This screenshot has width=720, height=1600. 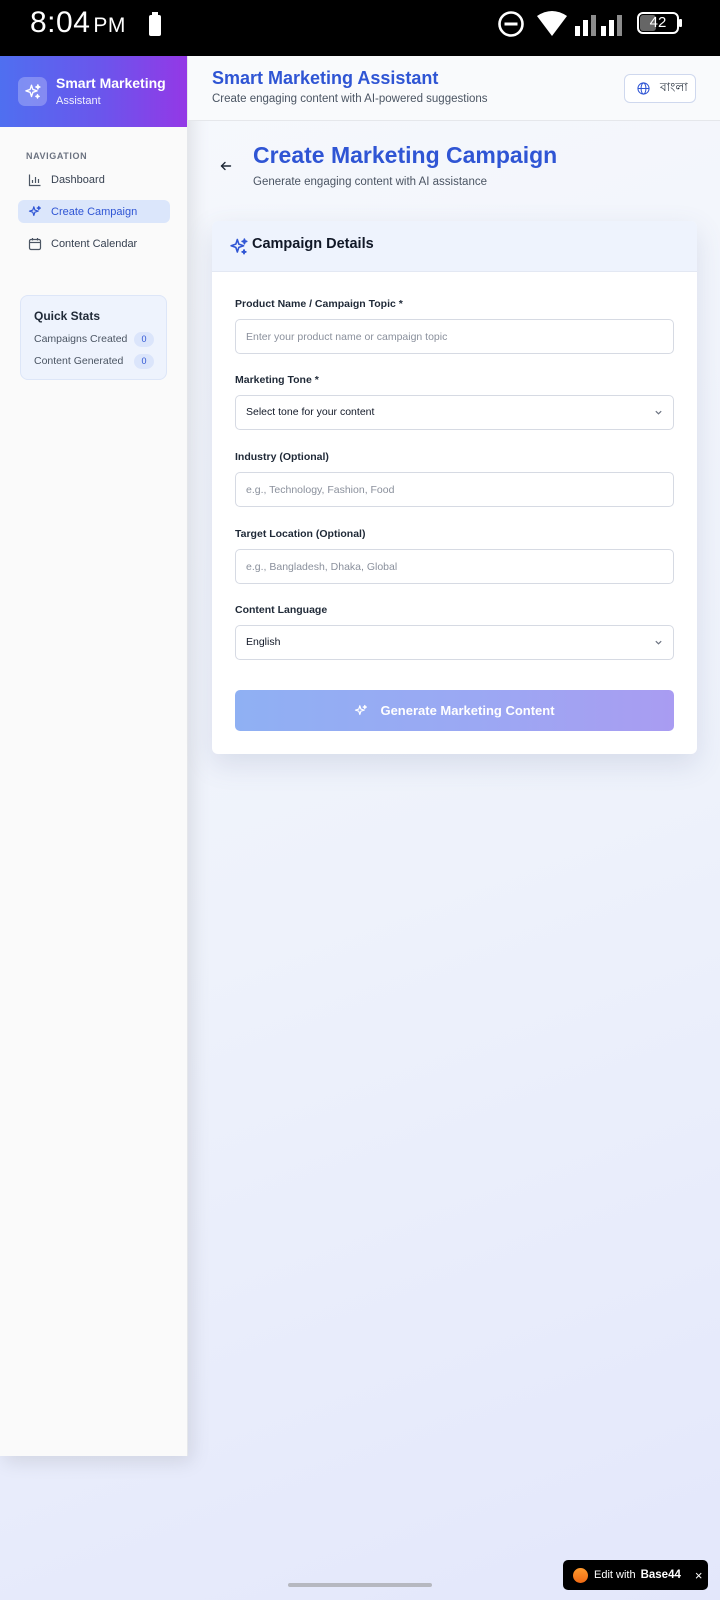 What do you see at coordinates (319, 304) in the screenshot?
I see `product-name-label: Product Name / Campaign Topic *` at bounding box center [319, 304].